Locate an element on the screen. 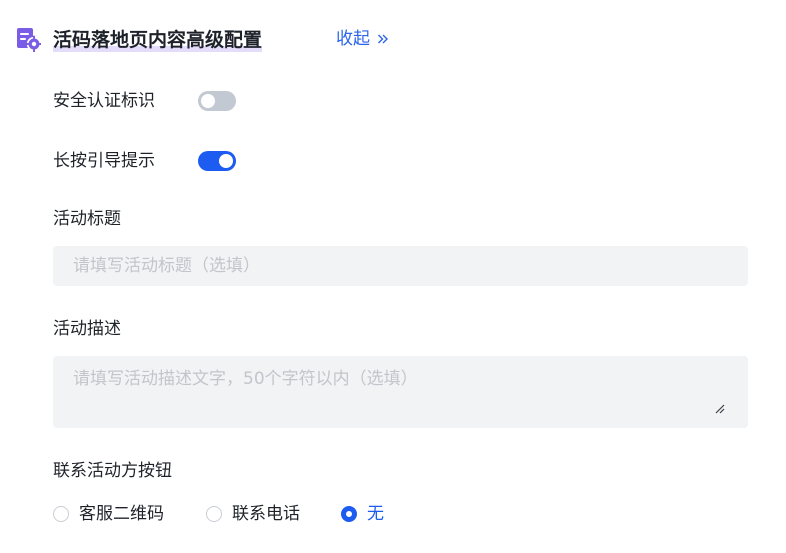  contact-button-label: 联系活动方按钮 is located at coordinates (112, 471).